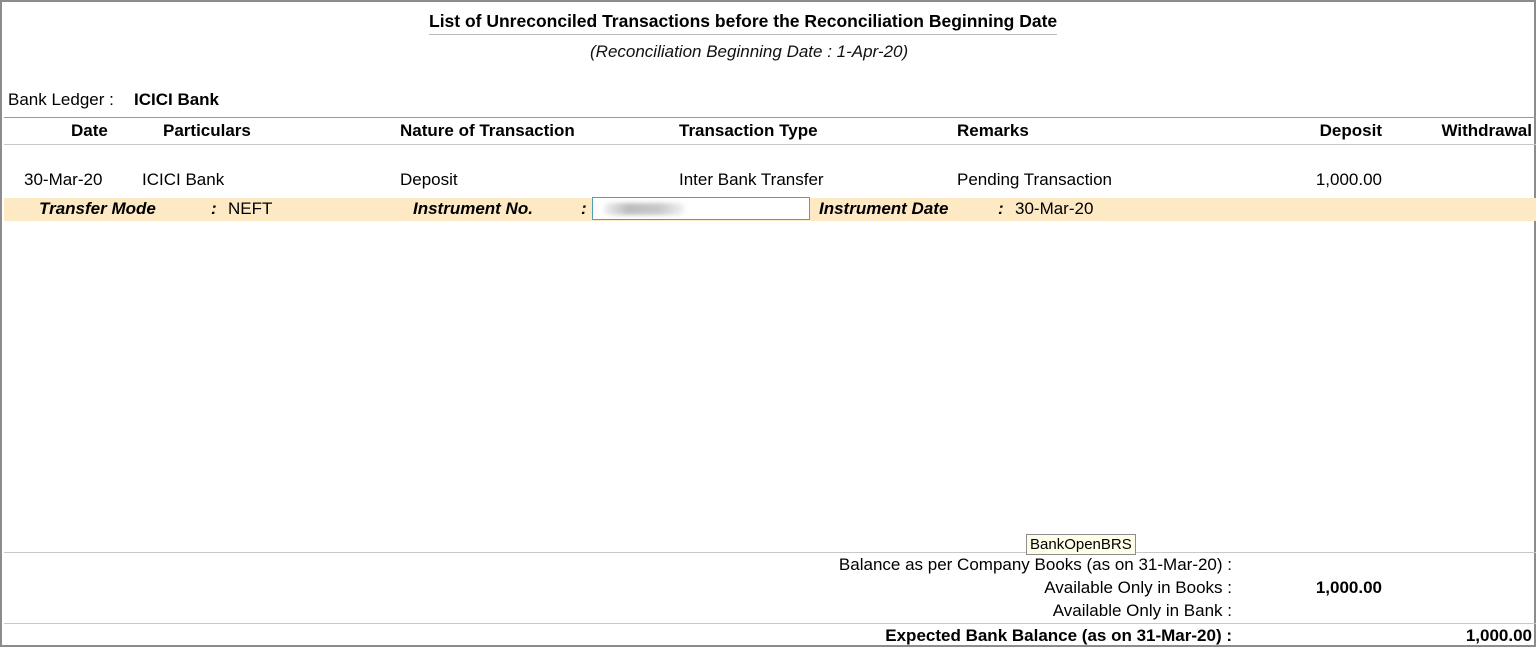 Image resolution: width=1536 pixels, height=647 pixels. Describe the element at coordinates (748, 130) in the screenshot. I see `col-header-transaction-type: Transaction Type` at that location.